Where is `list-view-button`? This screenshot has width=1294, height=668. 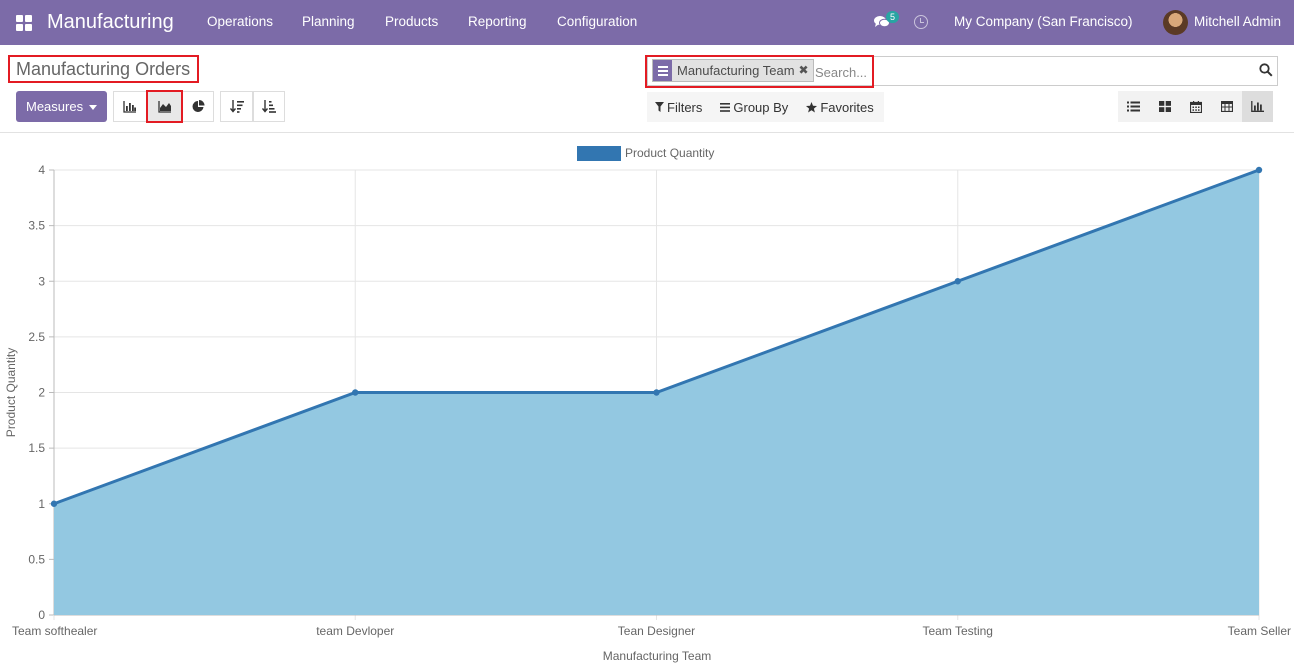 list-view-button is located at coordinates (1133, 106).